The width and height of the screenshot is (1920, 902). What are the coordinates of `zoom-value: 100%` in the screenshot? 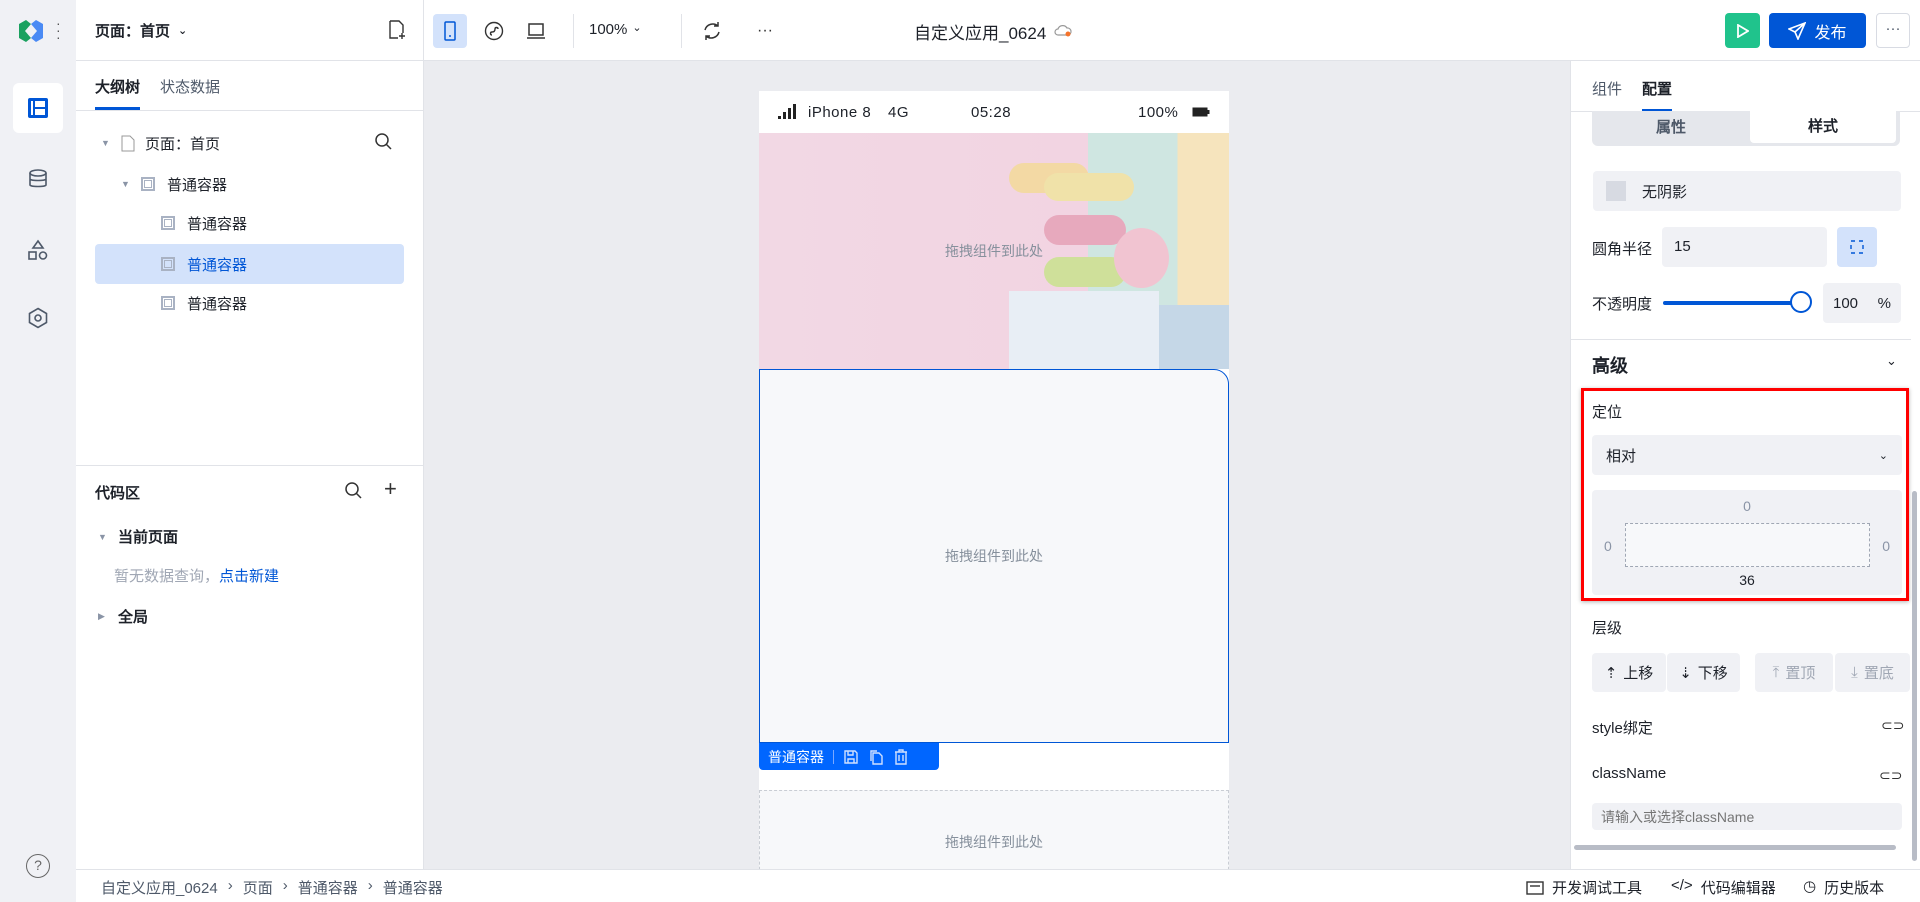 It's located at (608, 29).